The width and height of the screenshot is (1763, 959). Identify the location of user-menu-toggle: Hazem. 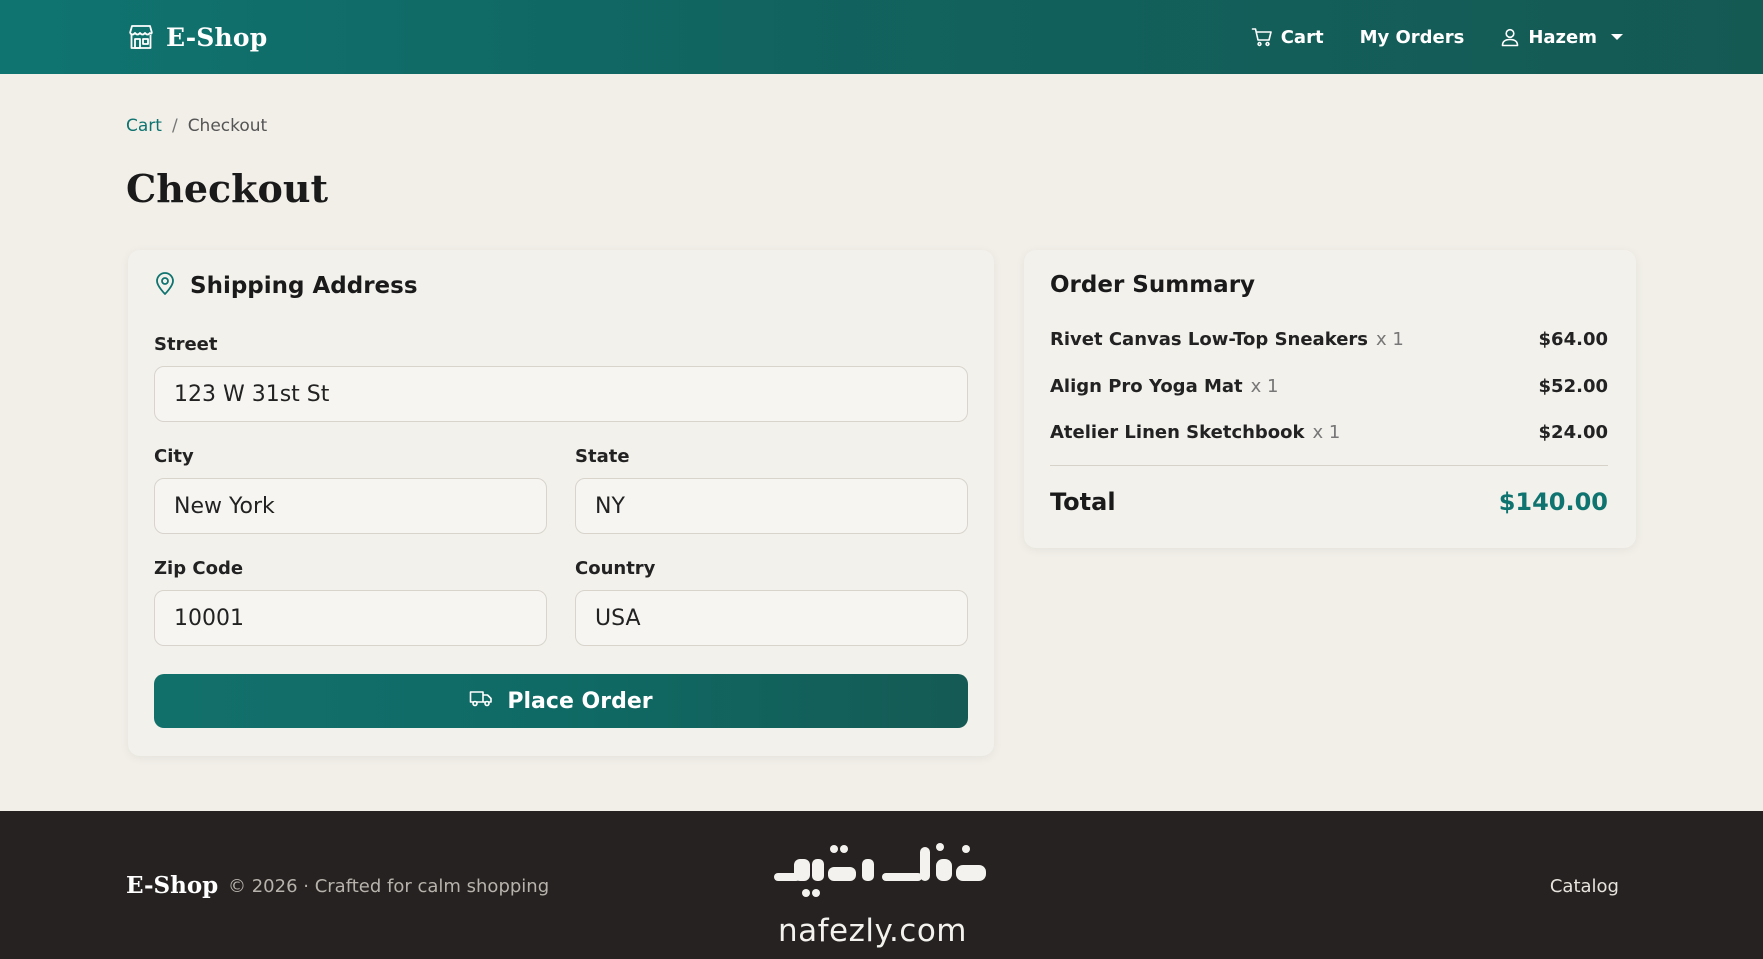
(1561, 37).